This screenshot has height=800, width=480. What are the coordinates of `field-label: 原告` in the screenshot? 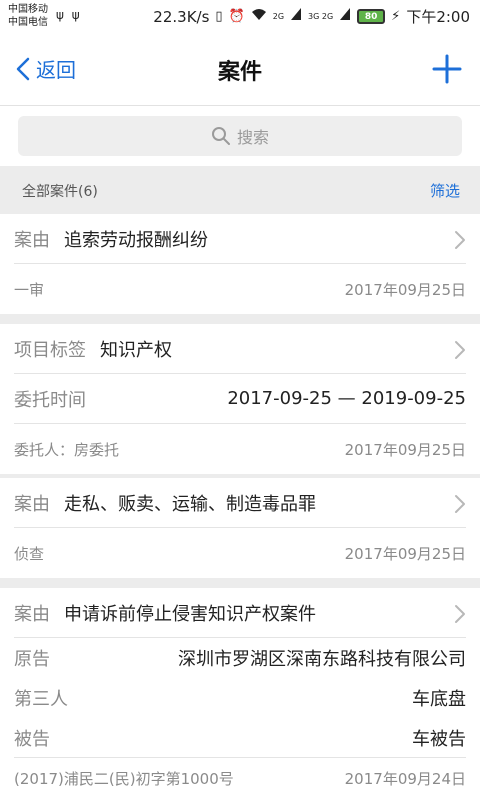 It's located at (32, 659).